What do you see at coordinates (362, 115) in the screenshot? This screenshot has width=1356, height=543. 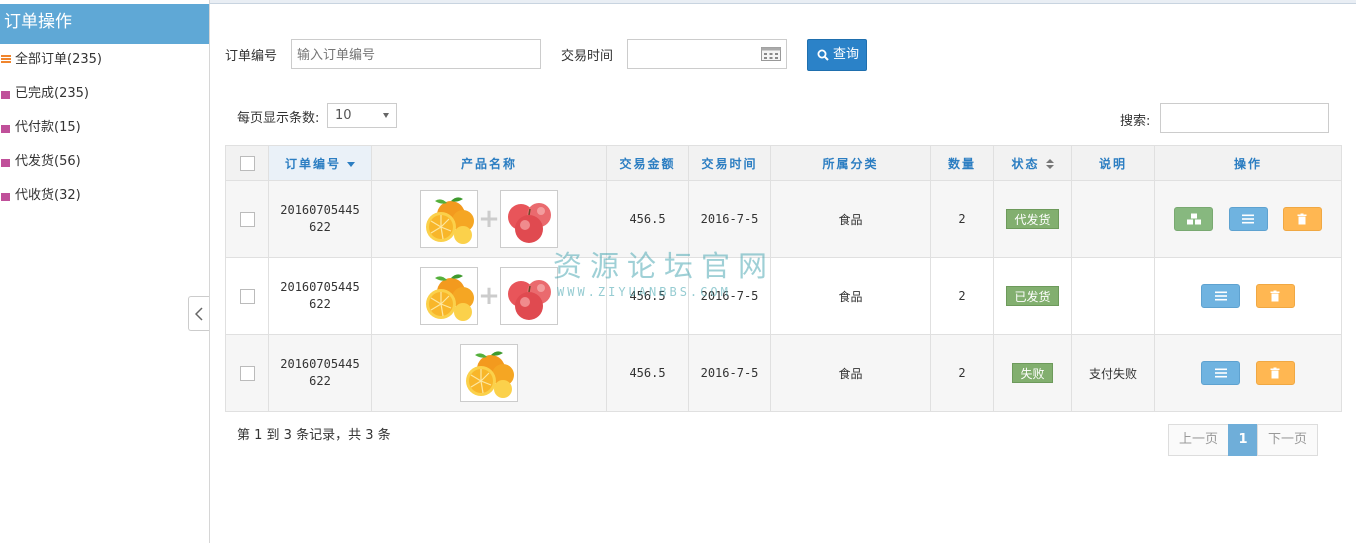 I see `page-size-select: 10` at bounding box center [362, 115].